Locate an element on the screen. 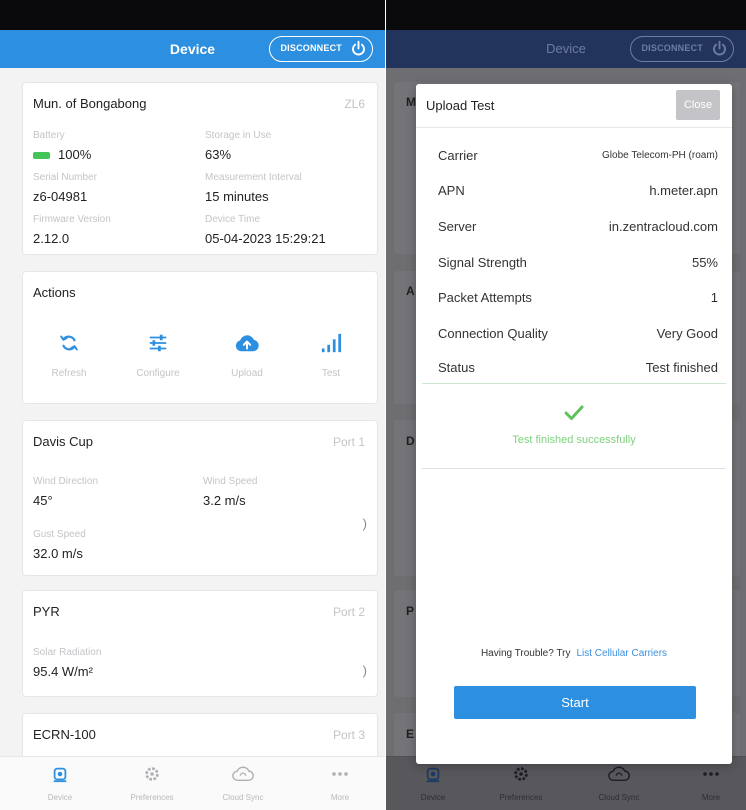 Image resolution: width=746 pixels, height=810 pixels. battery-value: 100% is located at coordinates (62, 154).